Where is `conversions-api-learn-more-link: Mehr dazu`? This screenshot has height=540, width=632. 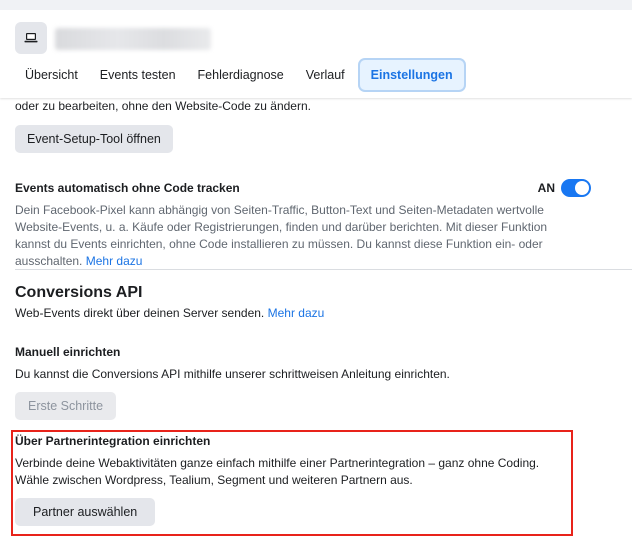 conversions-api-learn-more-link: Mehr dazu is located at coordinates (296, 313).